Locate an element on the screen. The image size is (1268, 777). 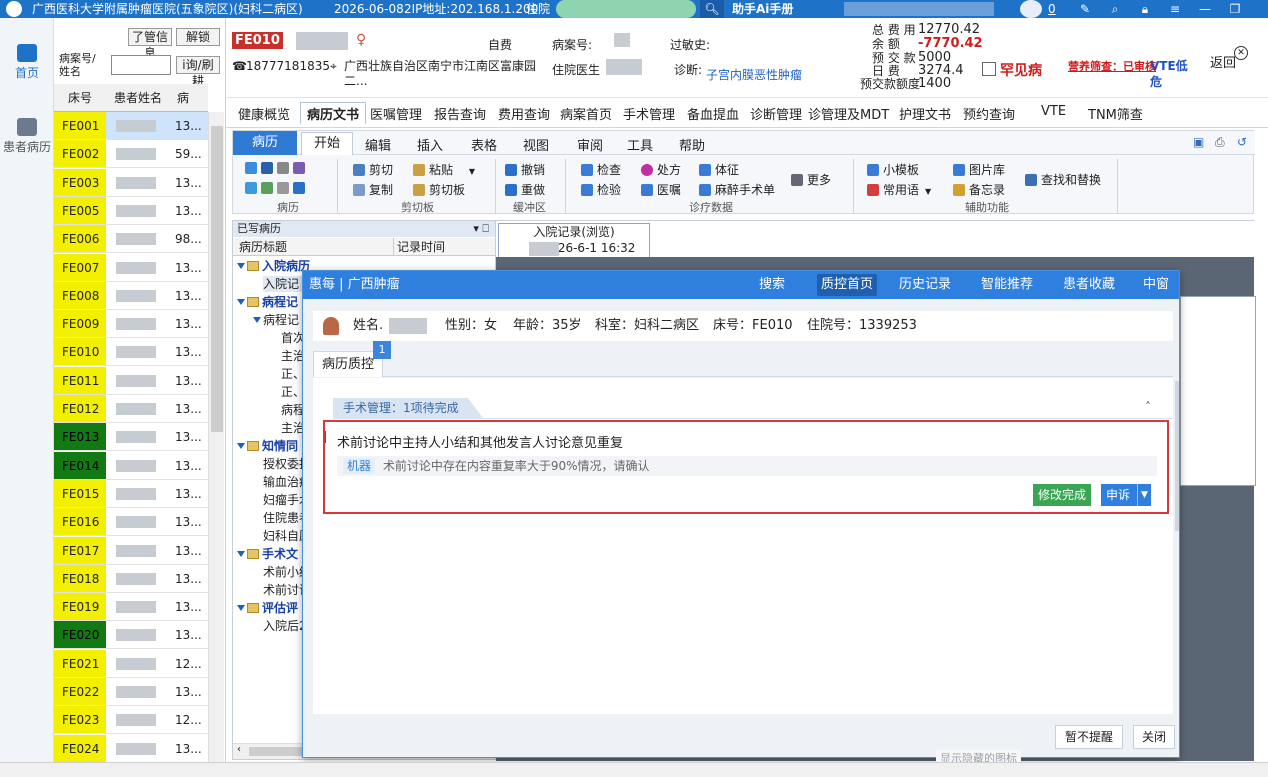
order-button: 医嘱 is located at coordinates (661, 189).